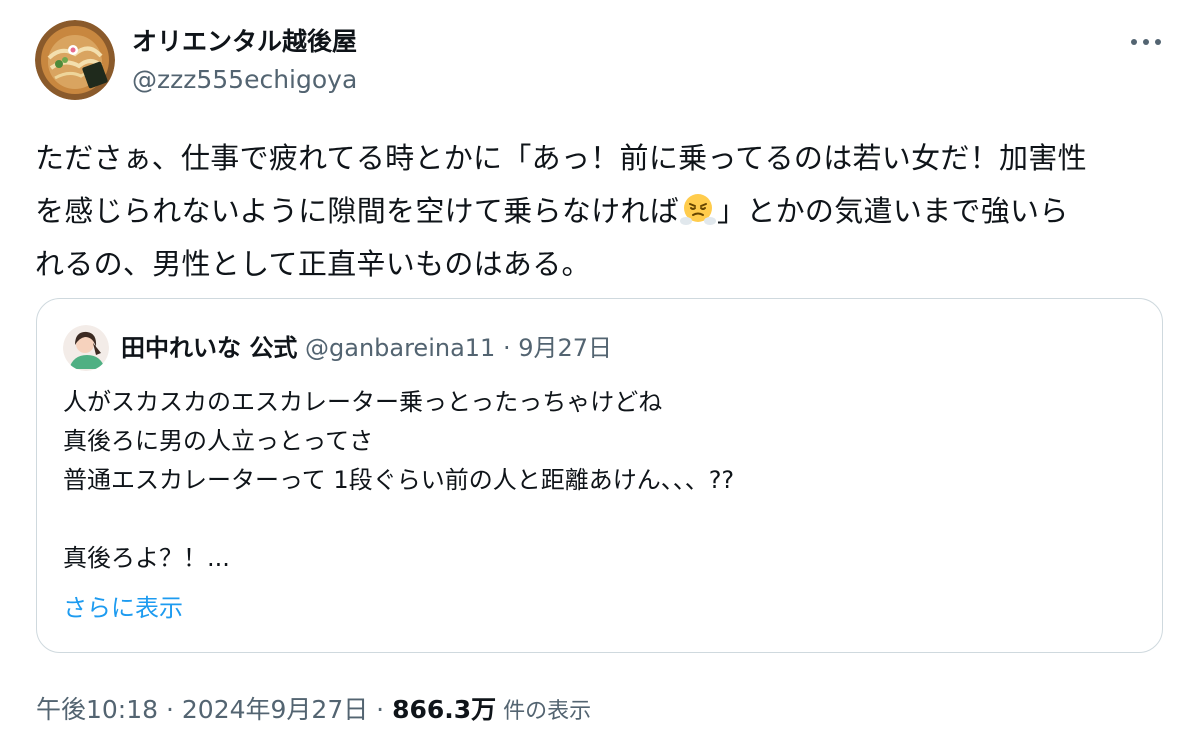  What do you see at coordinates (400, 348) in the screenshot?
I see `quote-author-handle: @ganbareina11` at bounding box center [400, 348].